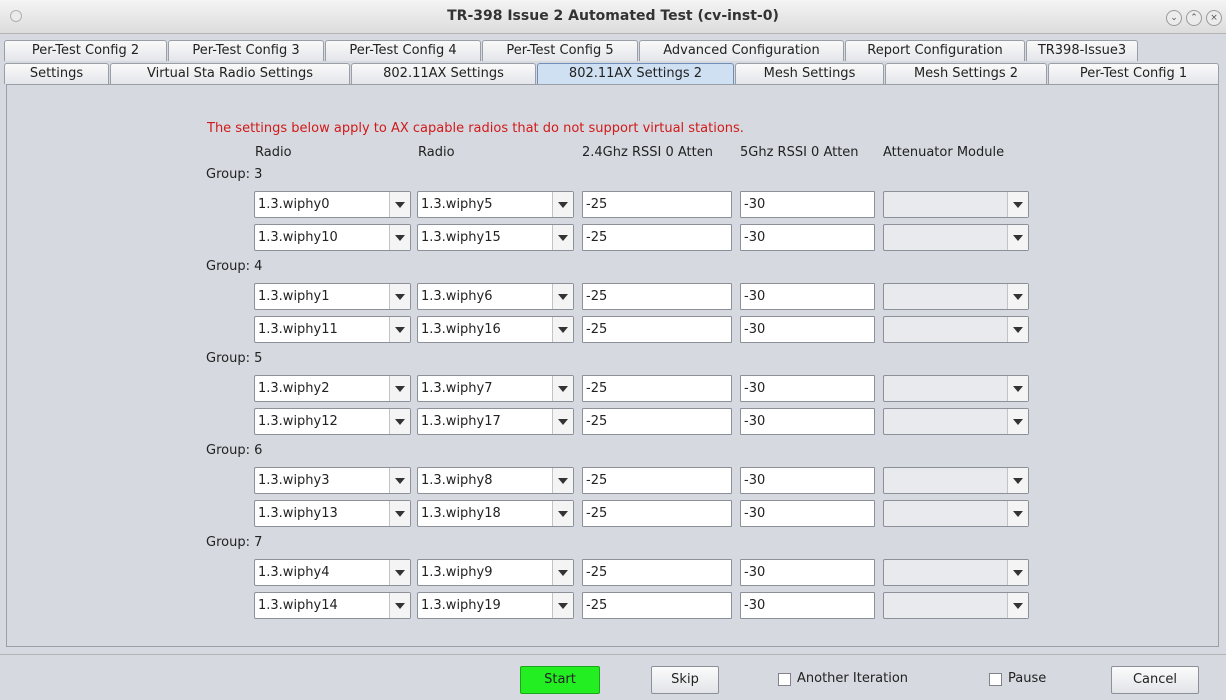  Describe the element at coordinates (685, 680) in the screenshot. I see `skip-button: Skip` at that location.